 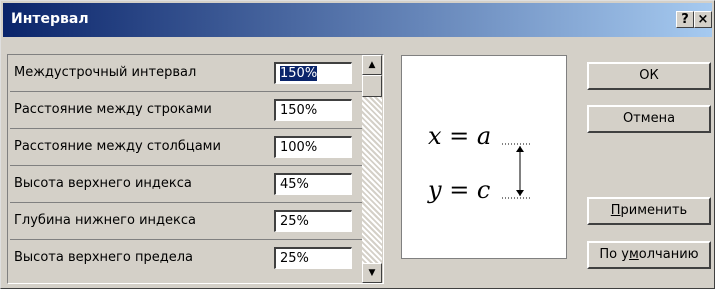 I want to click on apply-mnemonic: П, so click(x=615, y=210).